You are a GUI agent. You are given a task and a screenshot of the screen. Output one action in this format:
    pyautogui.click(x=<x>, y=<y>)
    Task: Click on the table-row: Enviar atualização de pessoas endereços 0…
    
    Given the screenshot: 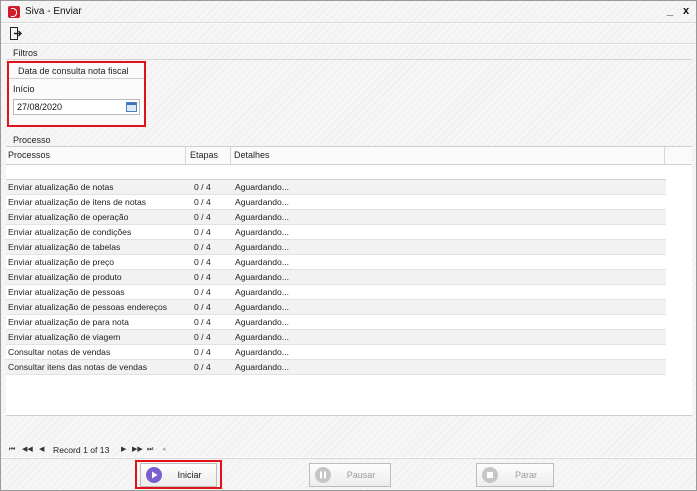 What is the action you would take?
    pyautogui.click(x=336, y=307)
    